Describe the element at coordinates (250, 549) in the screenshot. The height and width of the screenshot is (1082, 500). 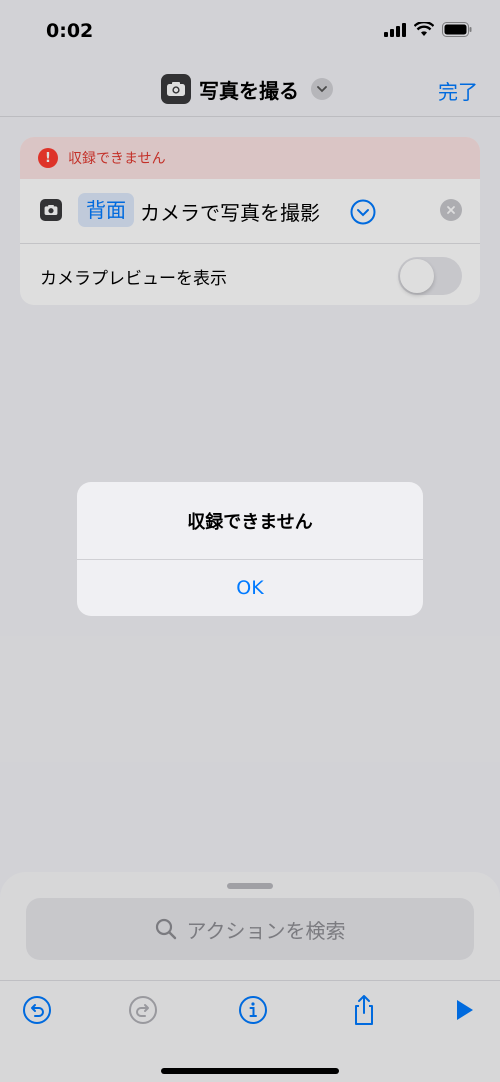
I see `alert-dialog: 収録できません OK` at that location.